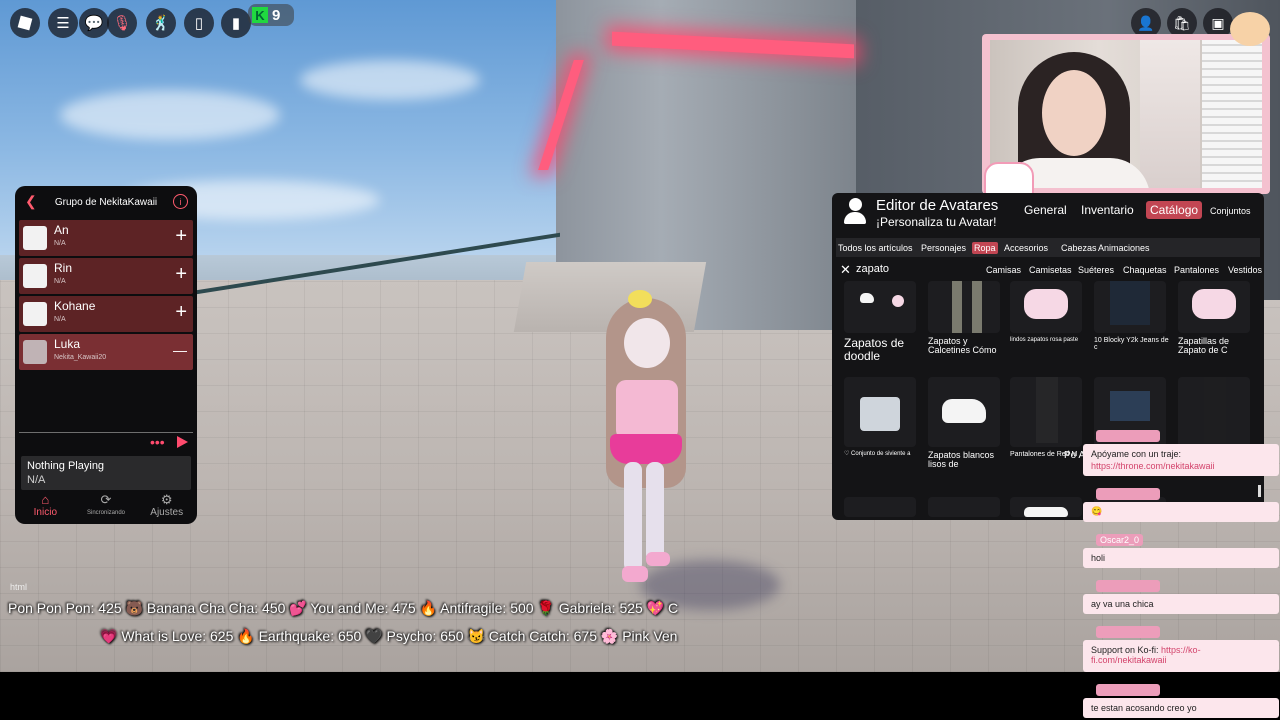 This screenshot has width=1280, height=720. What do you see at coordinates (1259, 491) in the screenshot?
I see `scrollbar` at bounding box center [1259, 491].